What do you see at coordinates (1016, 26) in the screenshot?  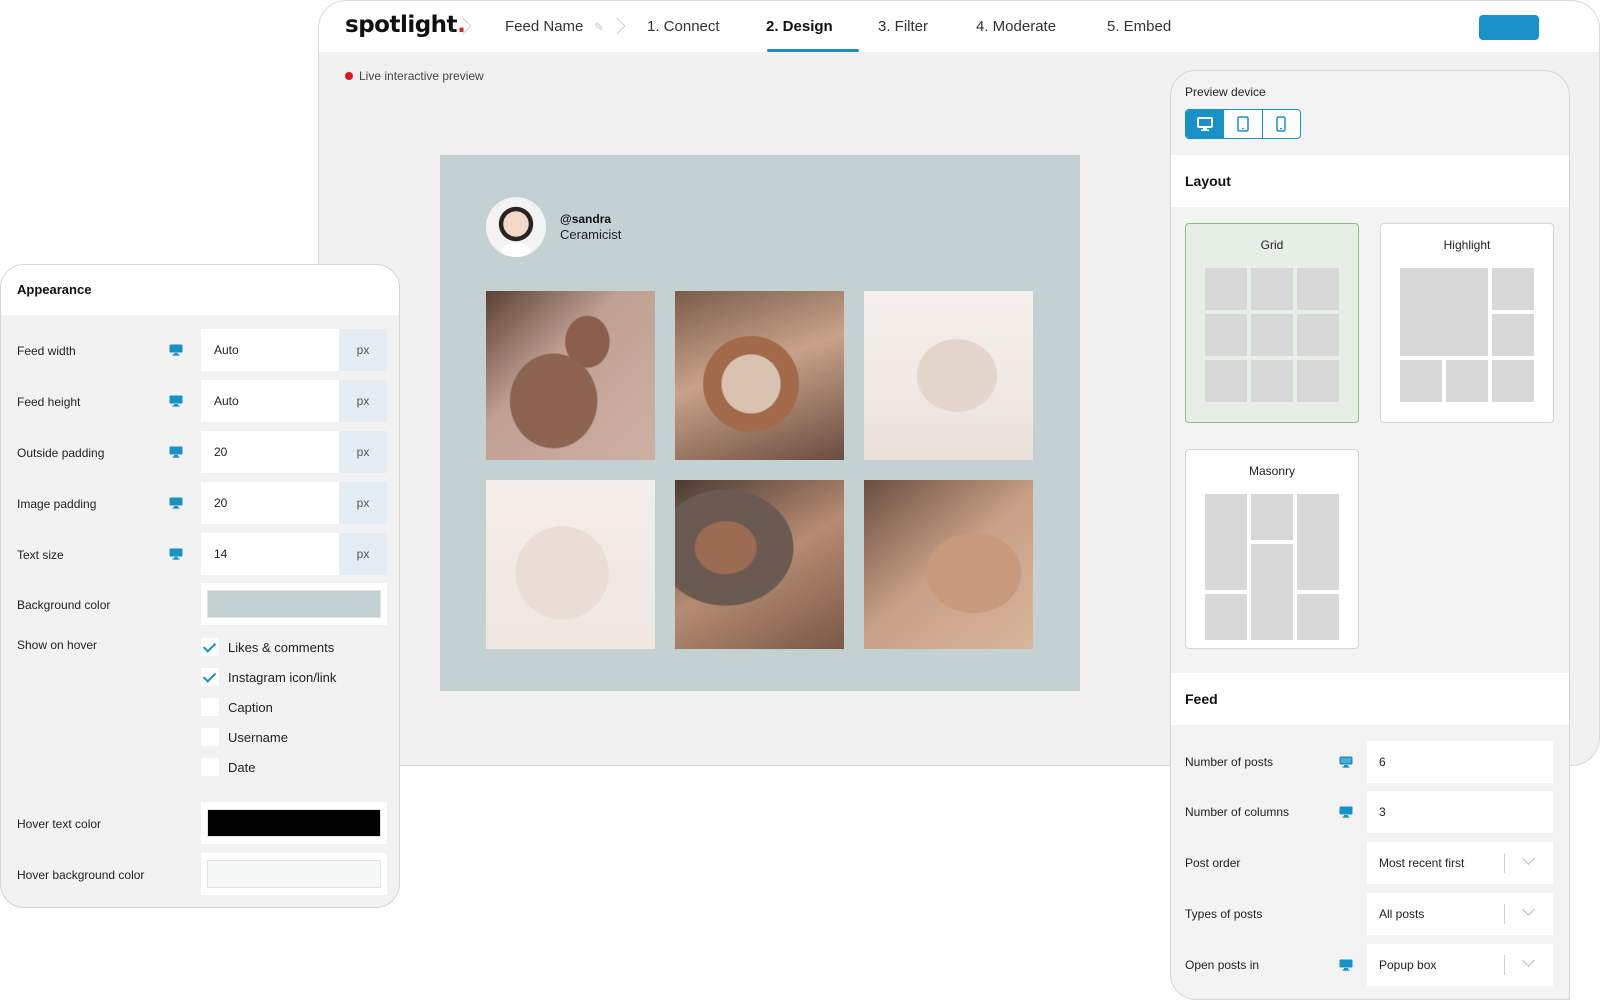 I see `tab-moderate: 4. Moderate` at bounding box center [1016, 26].